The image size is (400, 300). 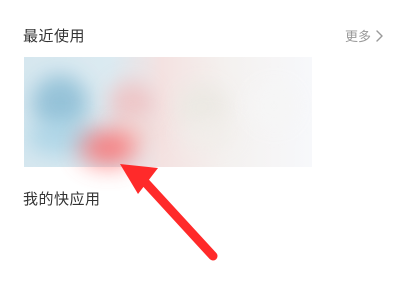 I want to click on recent-app-4-image, so click(x=274, y=106).